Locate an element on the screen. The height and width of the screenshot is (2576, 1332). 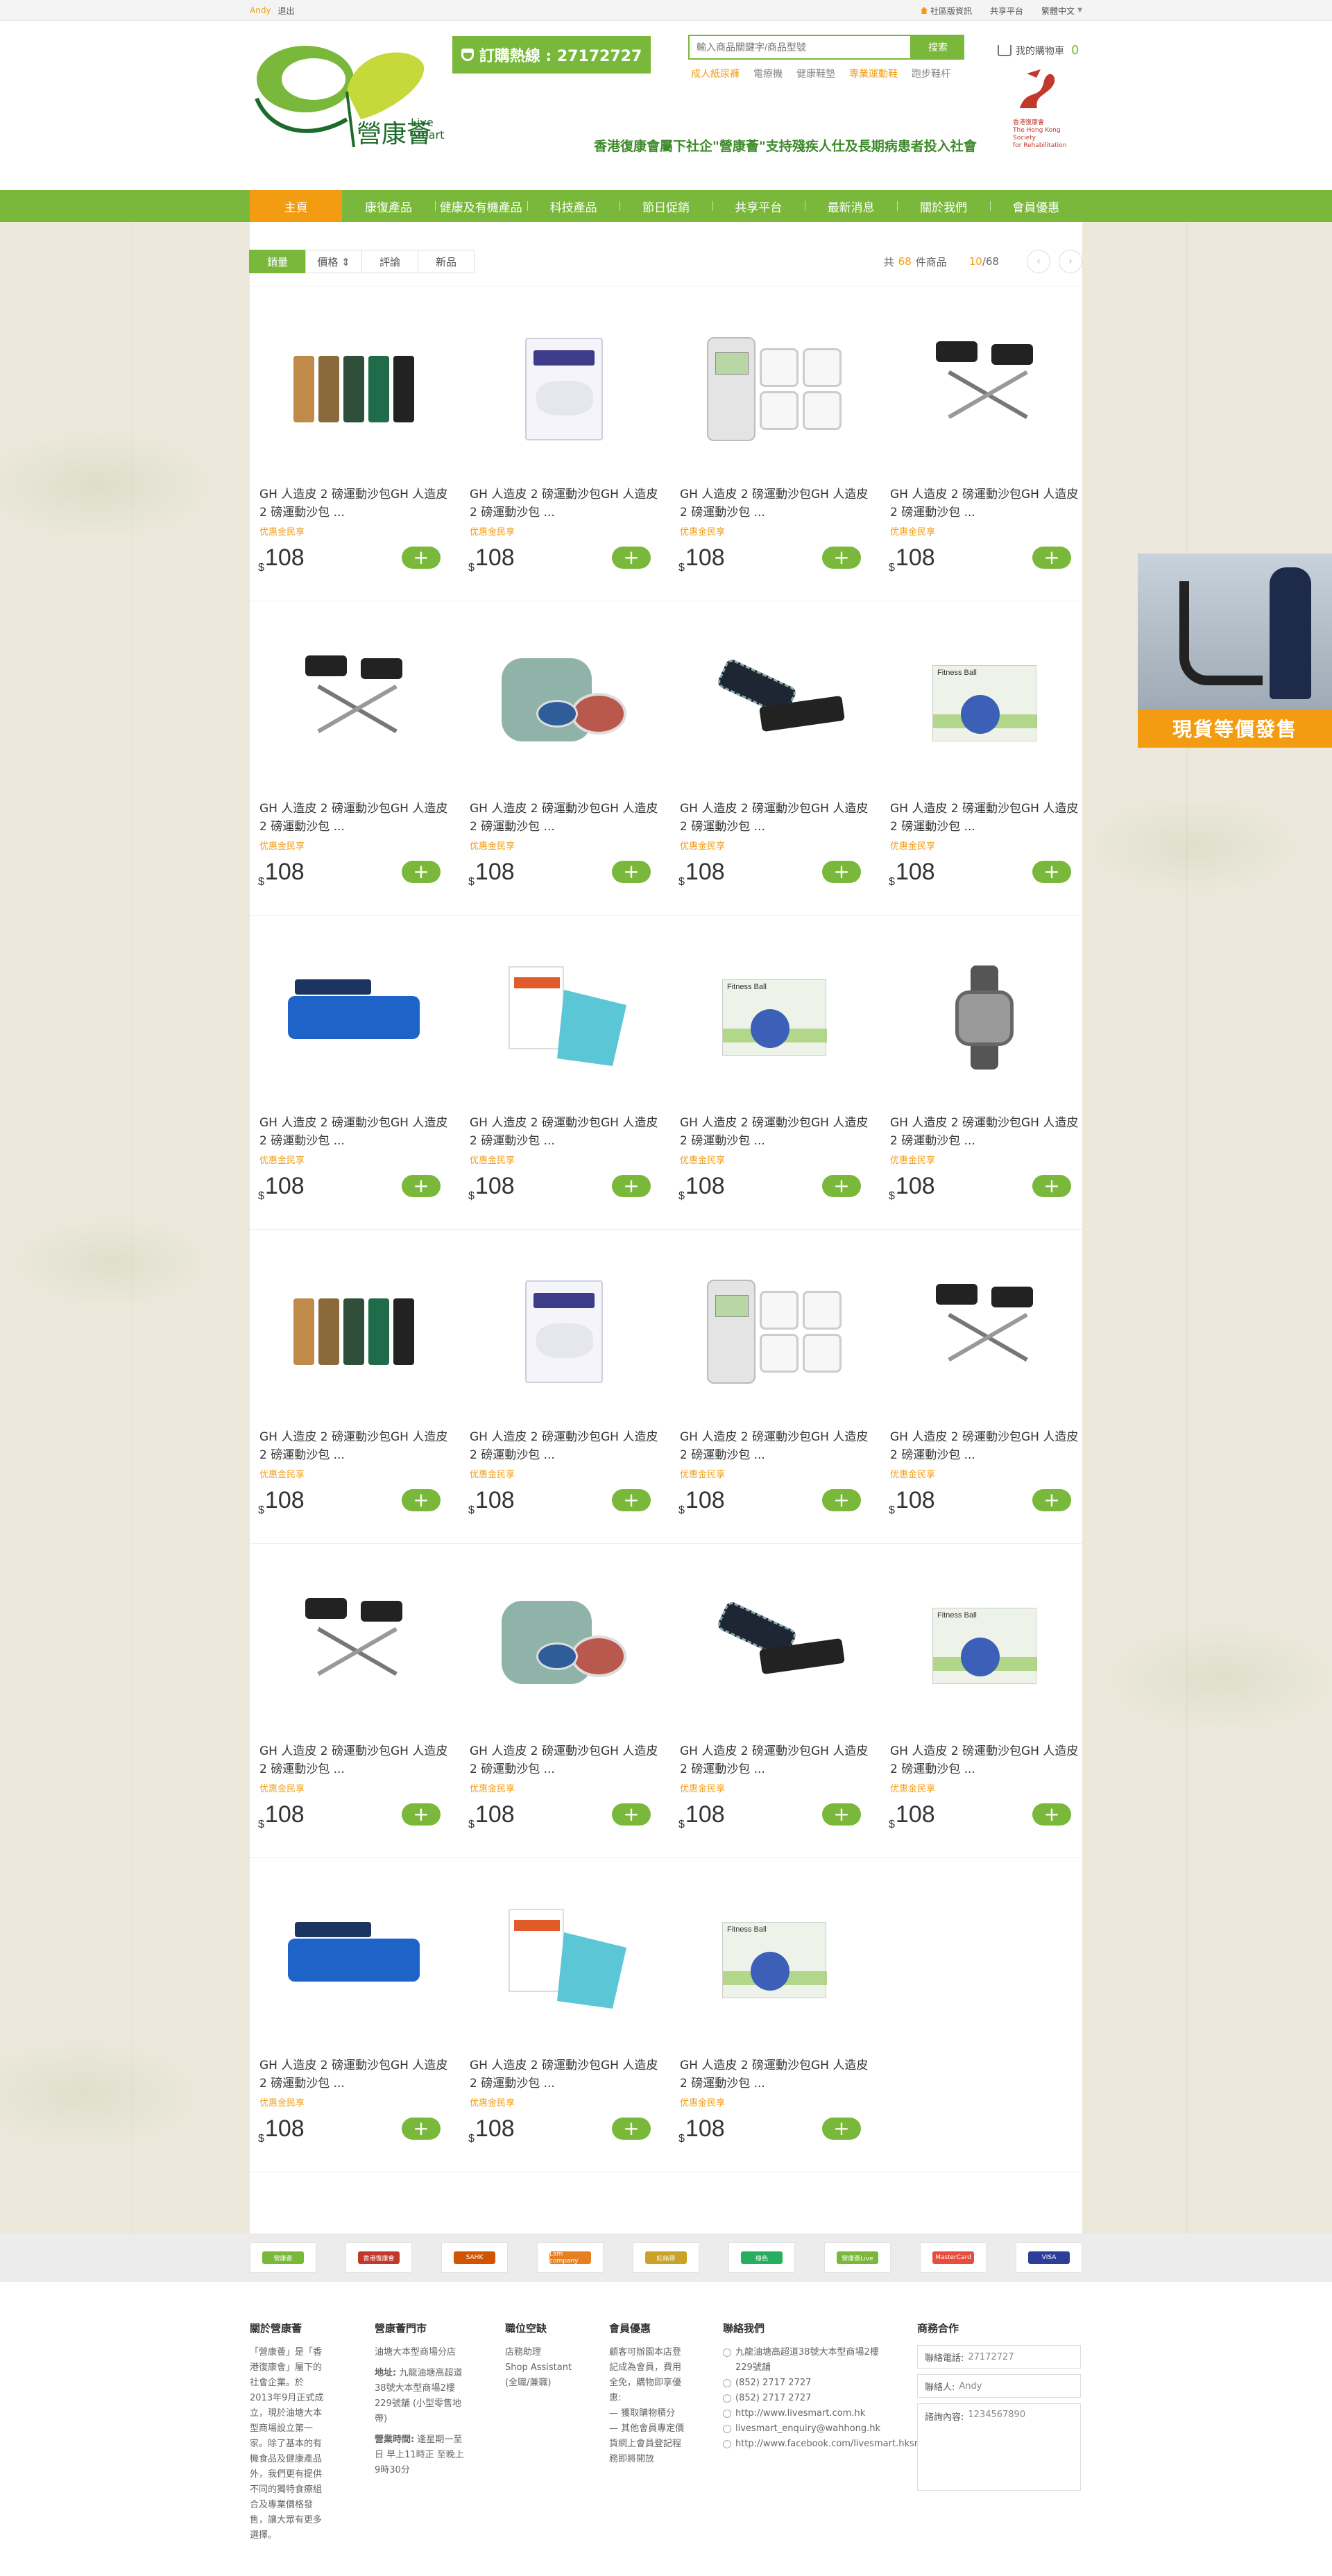
floating-ad: 現貨等價發售 is located at coordinates (1235, 650).